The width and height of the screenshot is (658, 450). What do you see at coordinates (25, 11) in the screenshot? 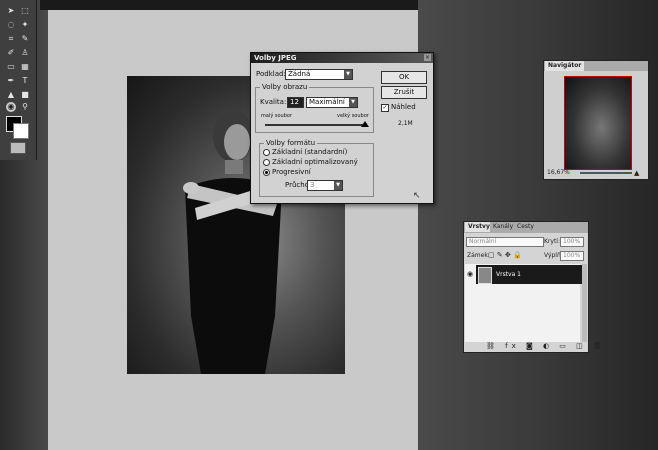
I see `marquee-tool-icon: ⬚` at bounding box center [25, 11].